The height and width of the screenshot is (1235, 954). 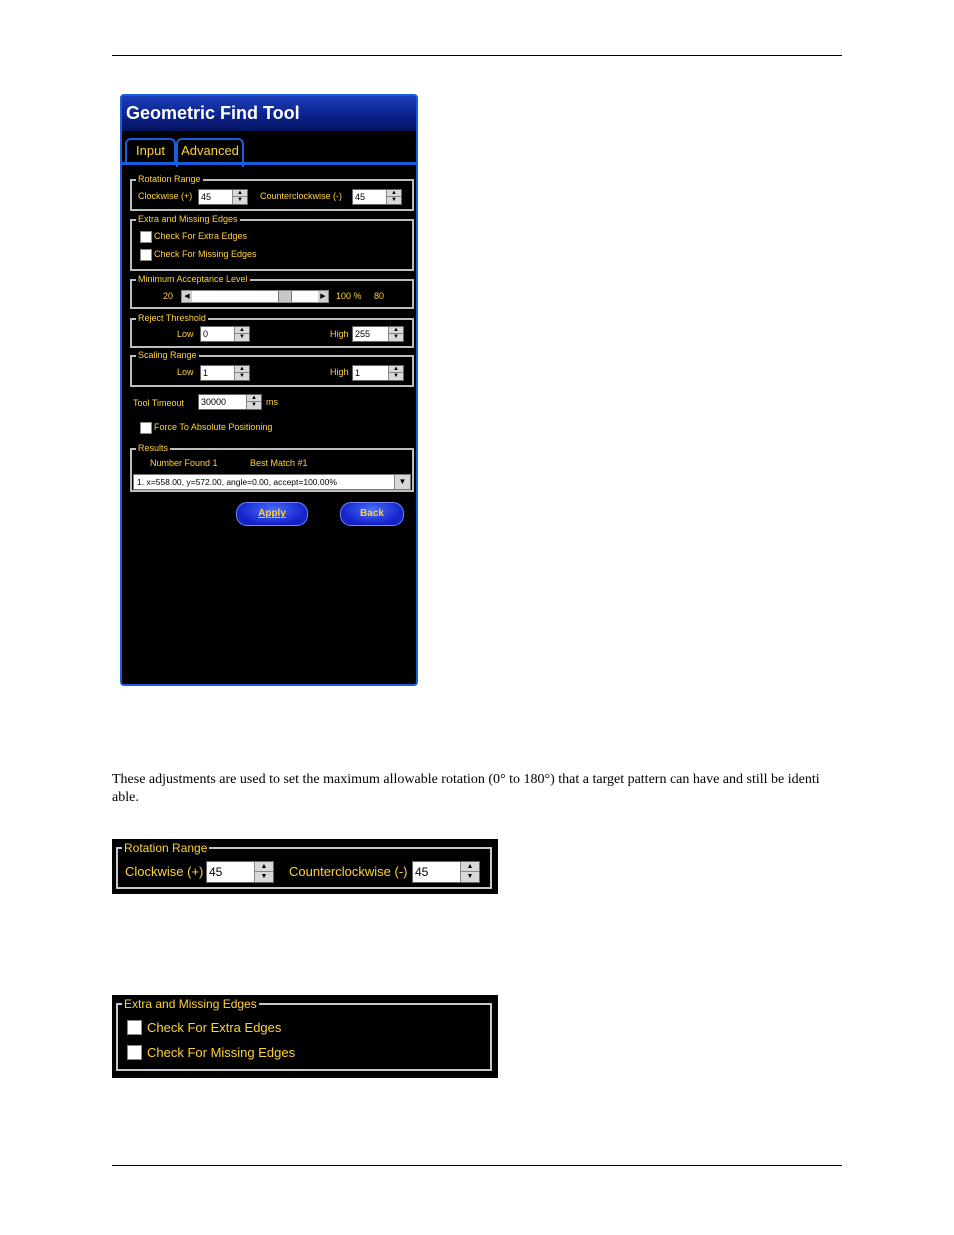 What do you see at coordinates (172, 318) in the screenshot?
I see `reject-threshold-legend: Reject Threshold` at bounding box center [172, 318].